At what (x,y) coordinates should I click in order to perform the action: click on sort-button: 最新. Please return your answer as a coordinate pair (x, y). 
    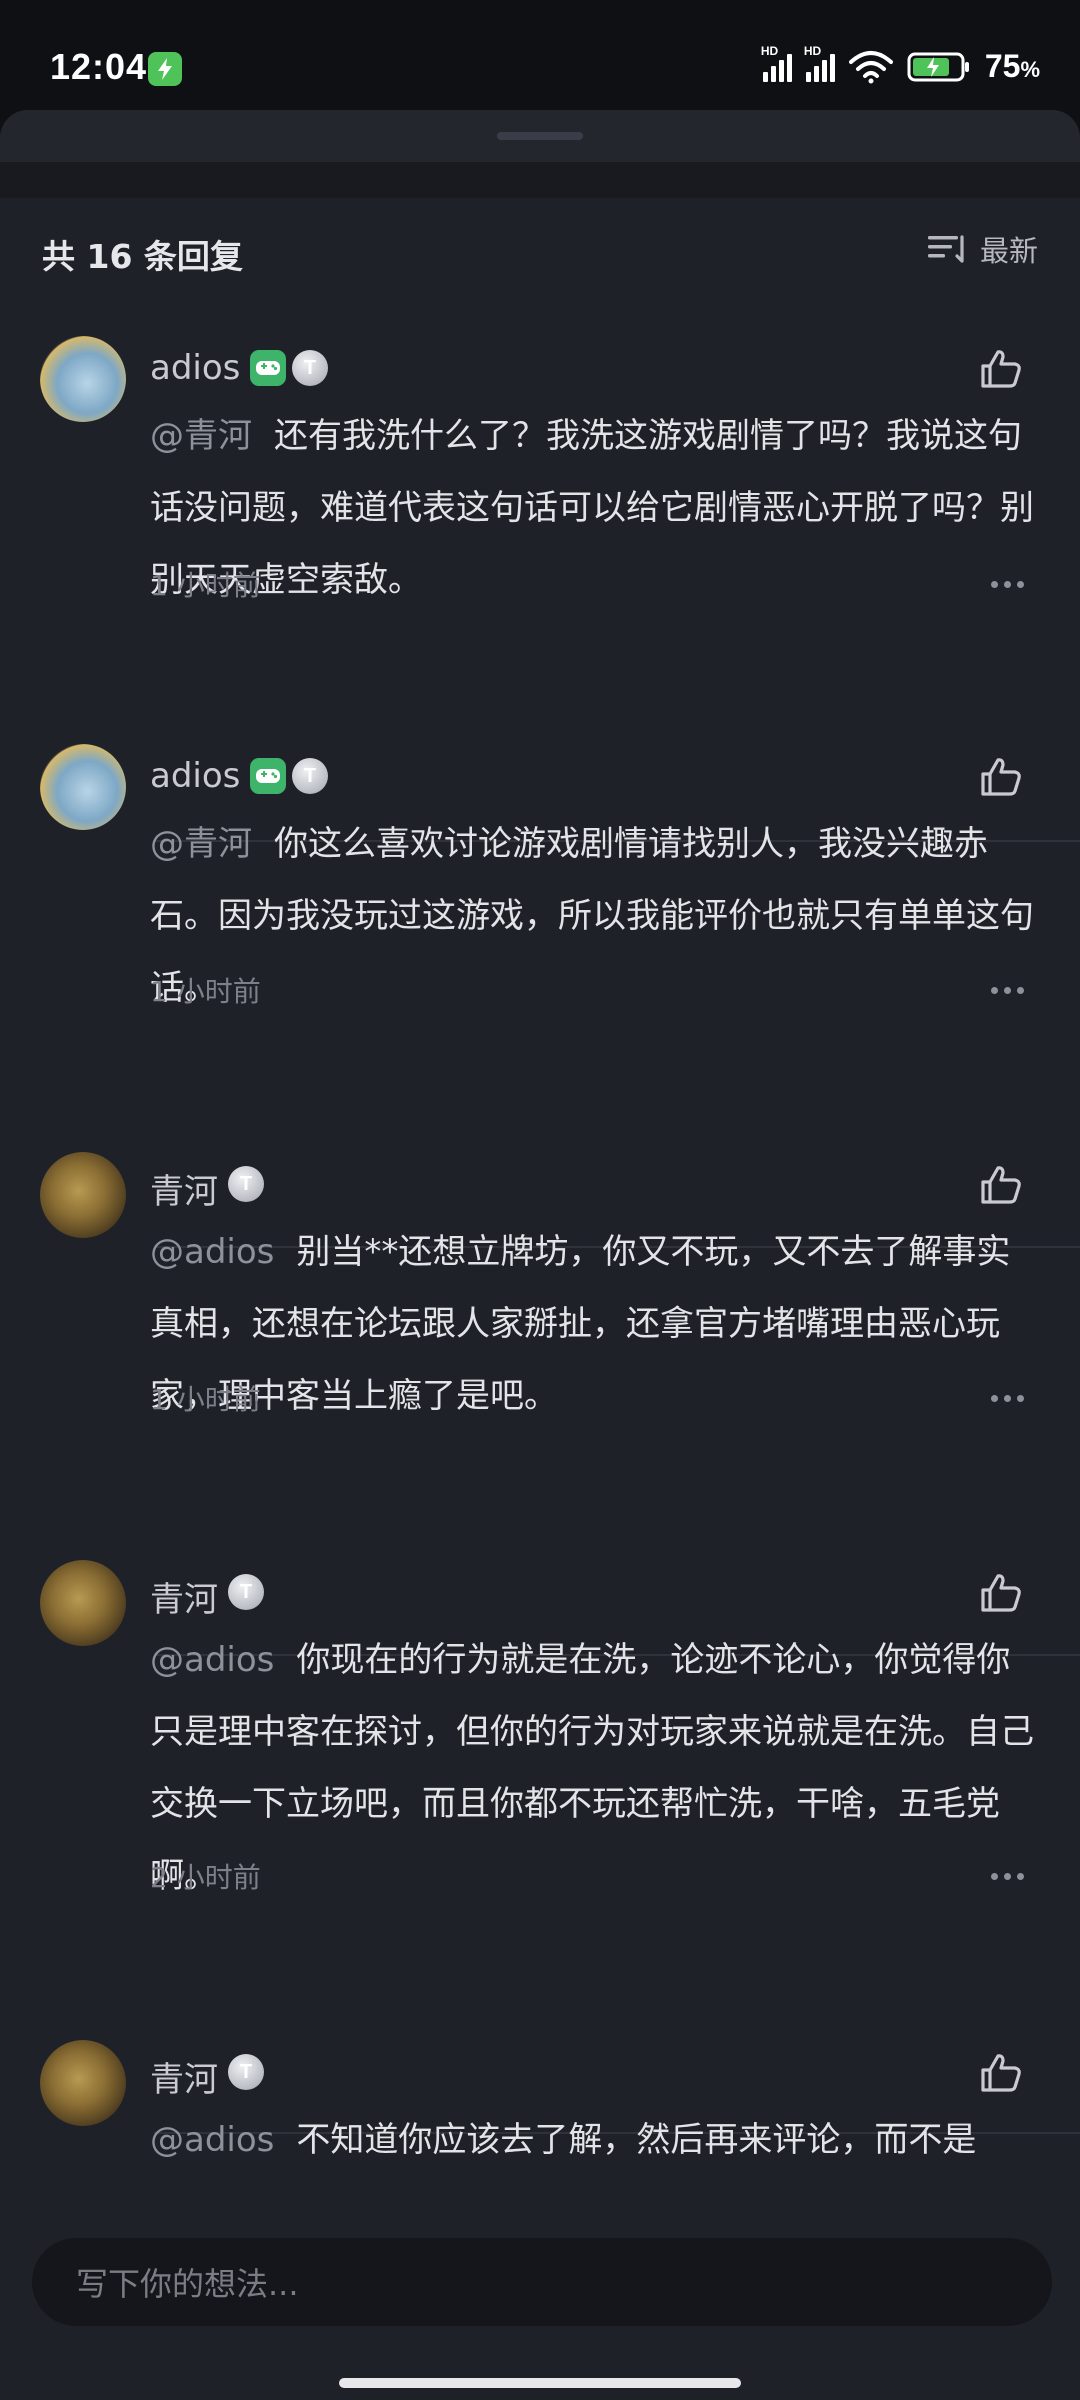
    Looking at the image, I should click on (982, 249).